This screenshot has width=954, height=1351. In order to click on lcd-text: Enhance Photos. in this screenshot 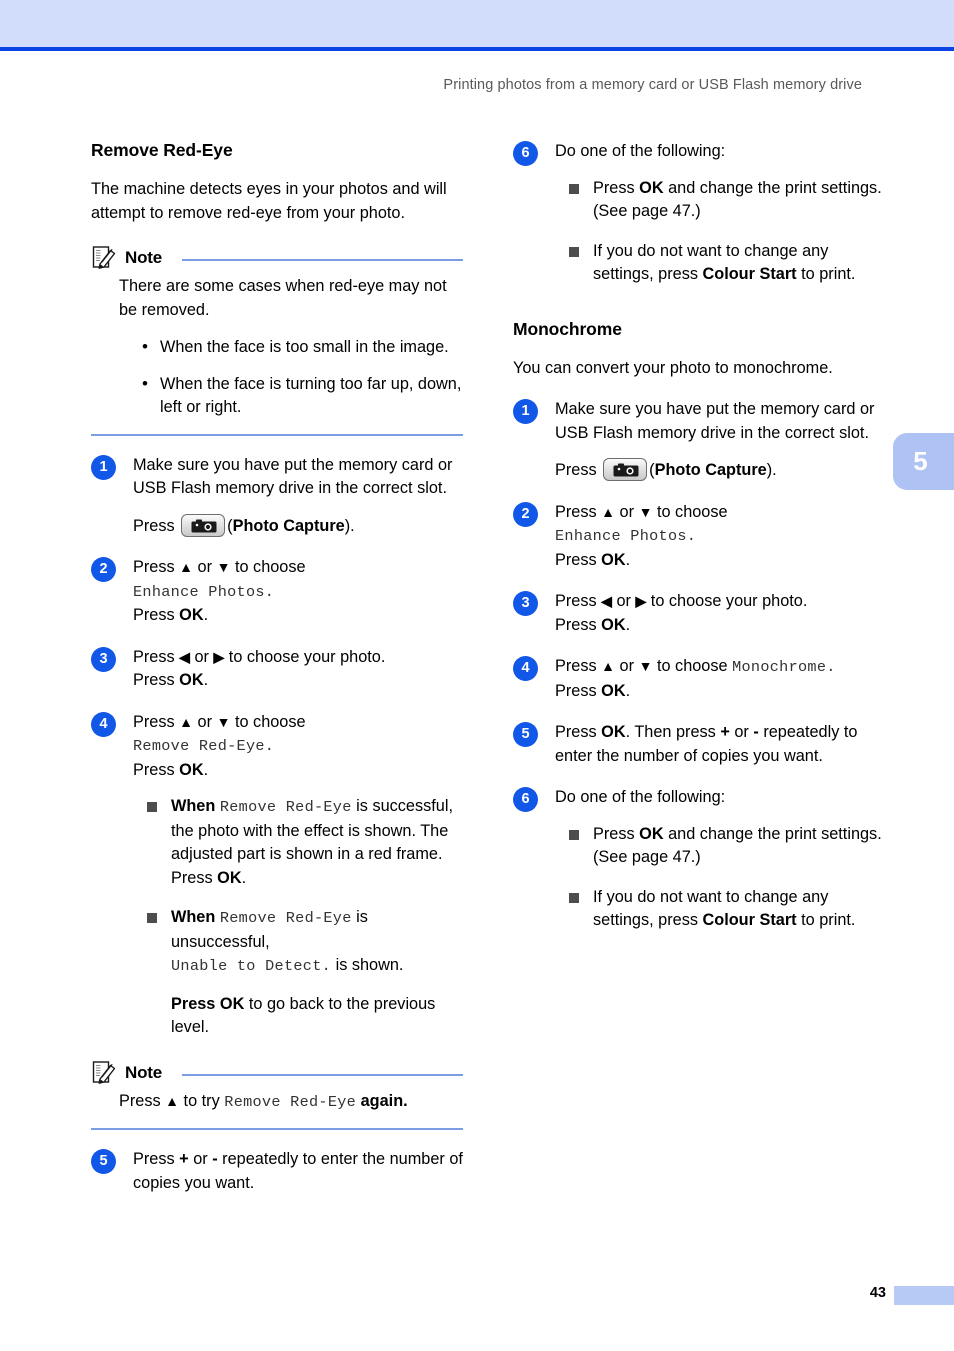, I will do `click(626, 536)`.